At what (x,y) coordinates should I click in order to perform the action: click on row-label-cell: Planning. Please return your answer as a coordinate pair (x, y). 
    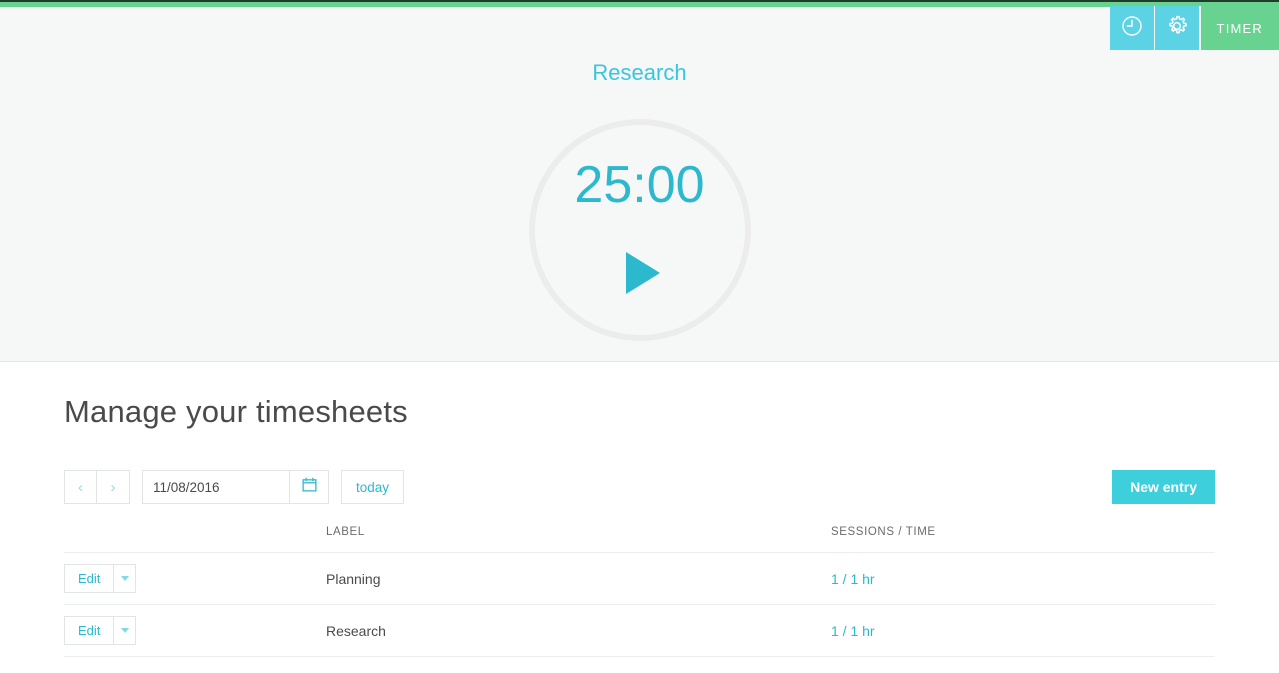
    Looking at the image, I should click on (578, 578).